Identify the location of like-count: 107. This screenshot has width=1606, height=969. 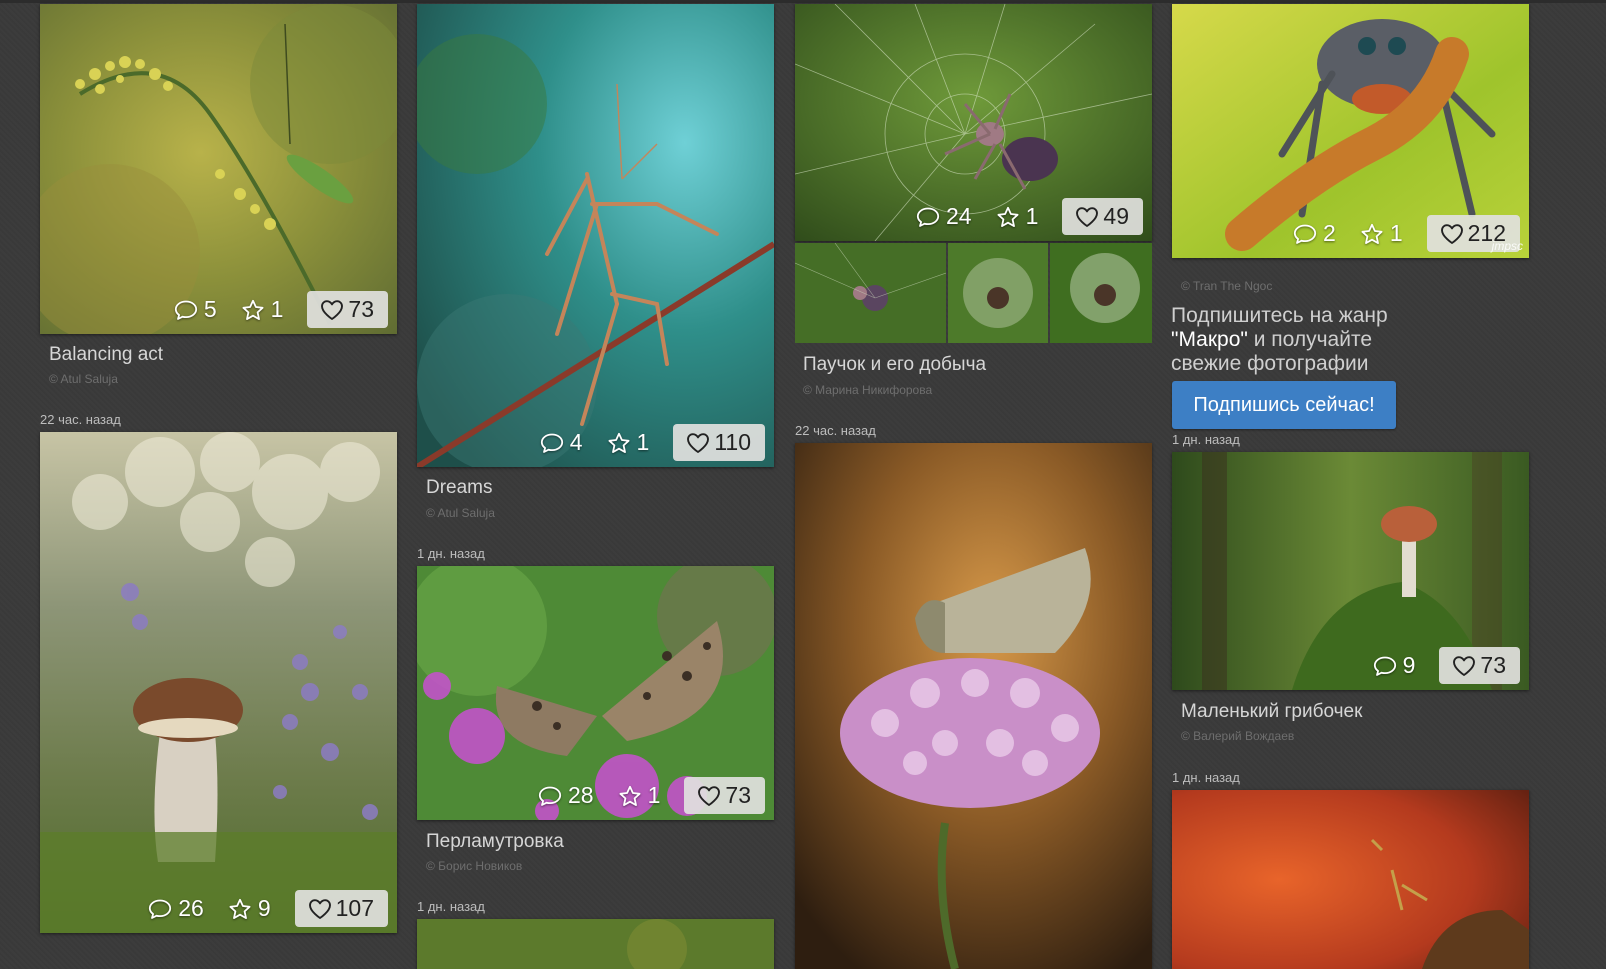
(354, 908).